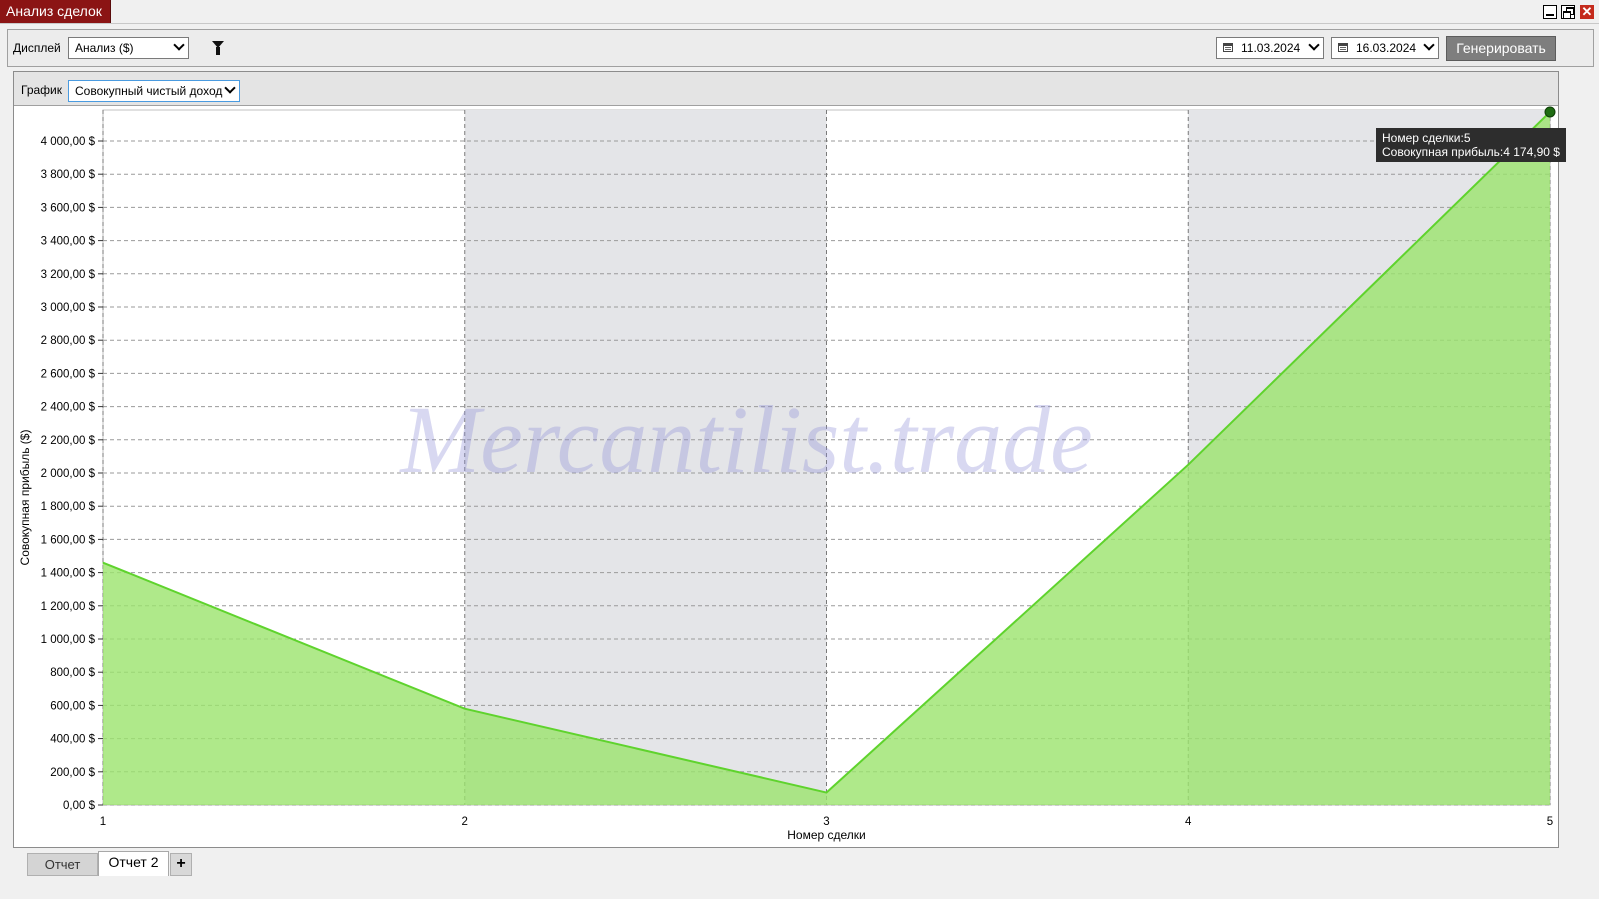  I want to click on y-tick-label: 600,00 $, so click(72, 706).